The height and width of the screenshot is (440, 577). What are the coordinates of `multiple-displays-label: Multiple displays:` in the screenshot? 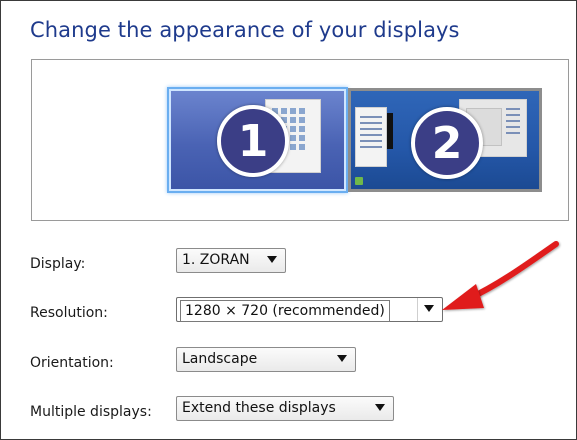 It's located at (91, 412).